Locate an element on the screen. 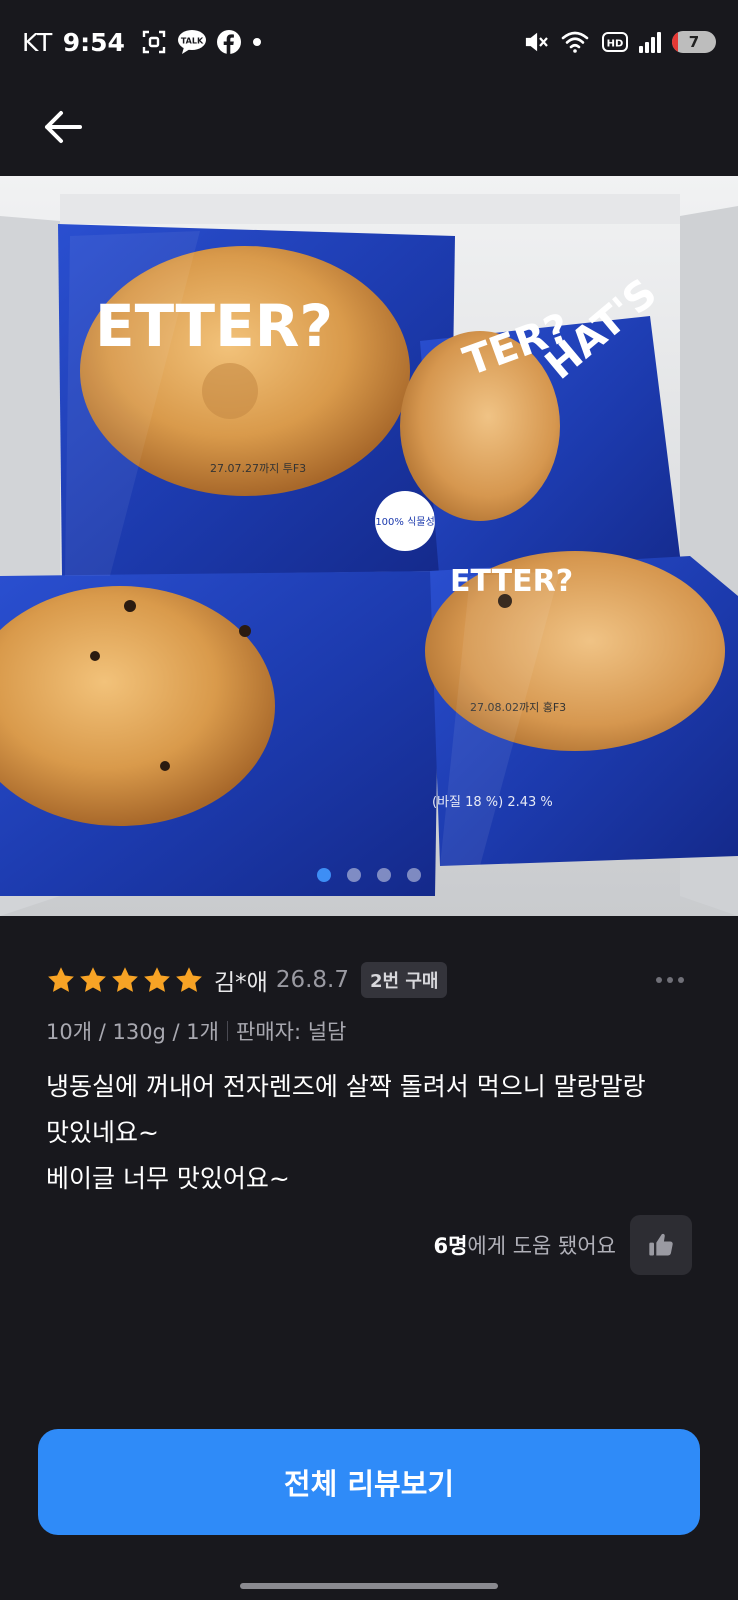  screenshot-icon is located at coordinates (154, 42).